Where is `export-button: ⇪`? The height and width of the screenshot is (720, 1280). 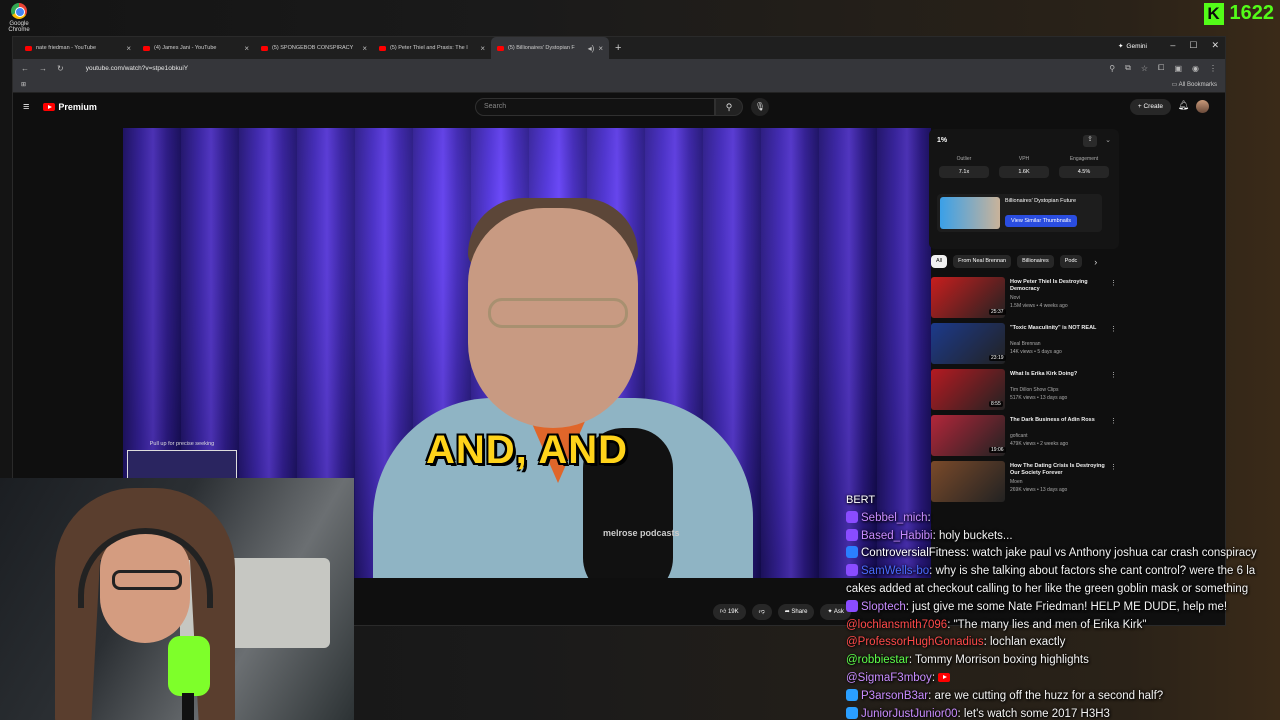 export-button: ⇪ is located at coordinates (1090, 141).